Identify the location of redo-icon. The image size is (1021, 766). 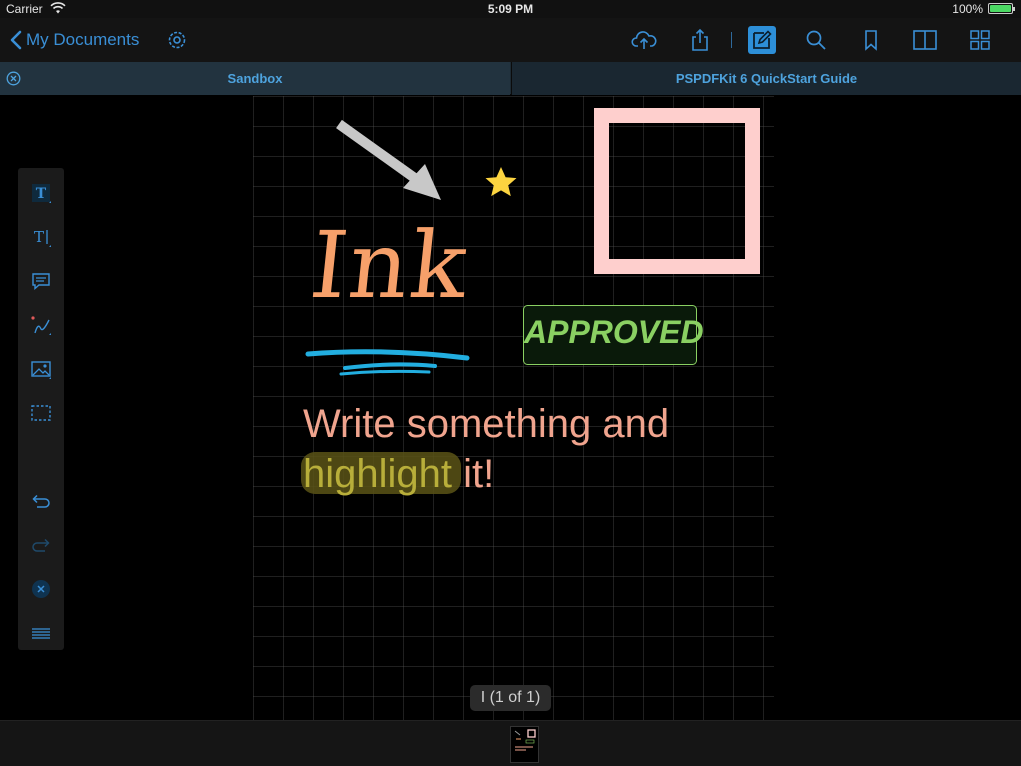
(41, 545).